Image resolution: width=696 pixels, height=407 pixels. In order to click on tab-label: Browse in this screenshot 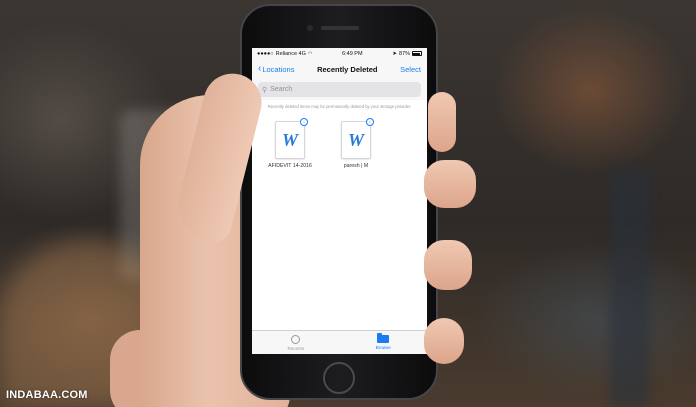, I will do `click(383, 347)`.